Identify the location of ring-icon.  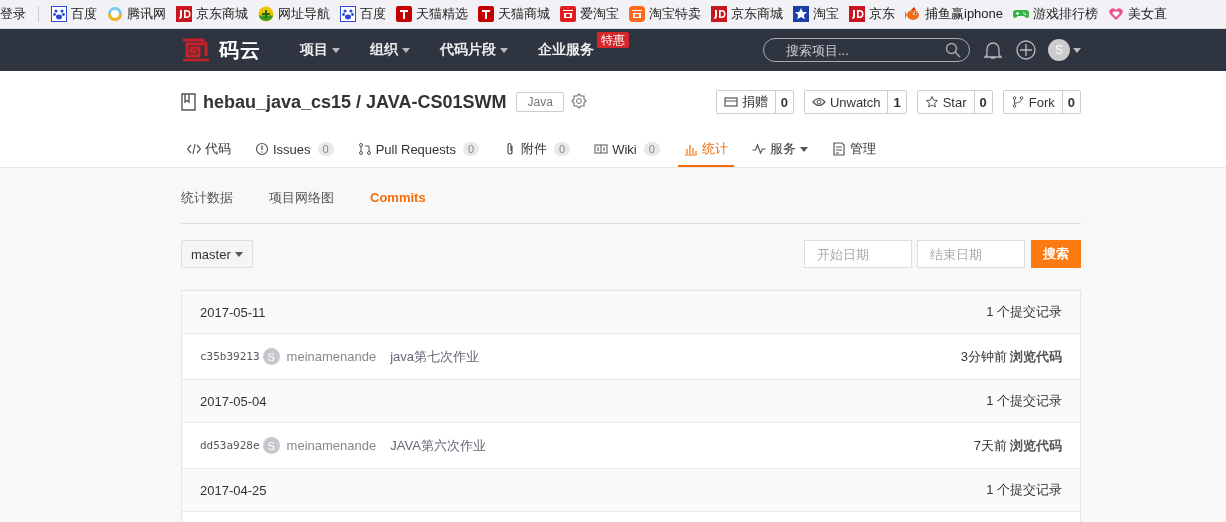
(115, 14).